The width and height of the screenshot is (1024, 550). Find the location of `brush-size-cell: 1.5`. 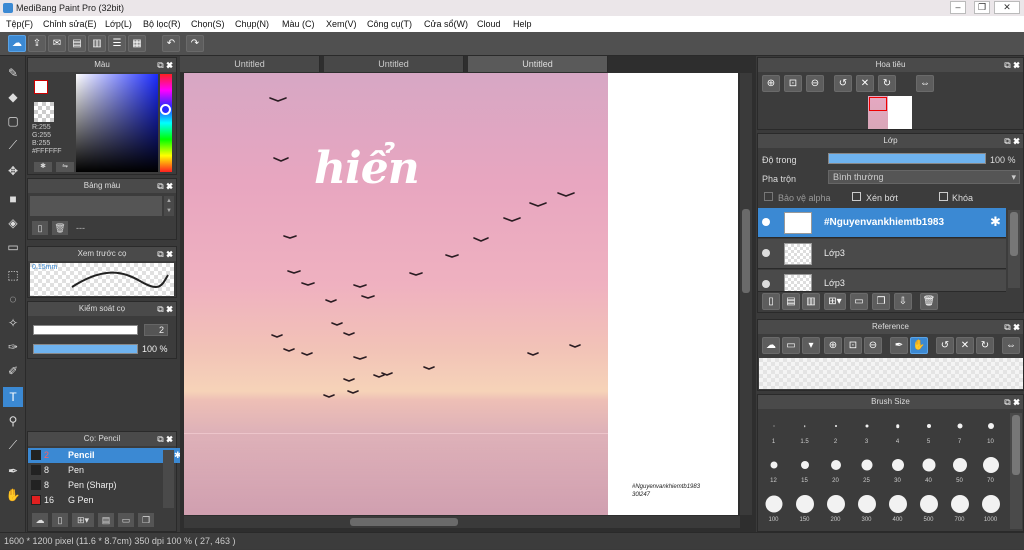

brush-size-cell: 1.5 is located at coordinates (804, 429).